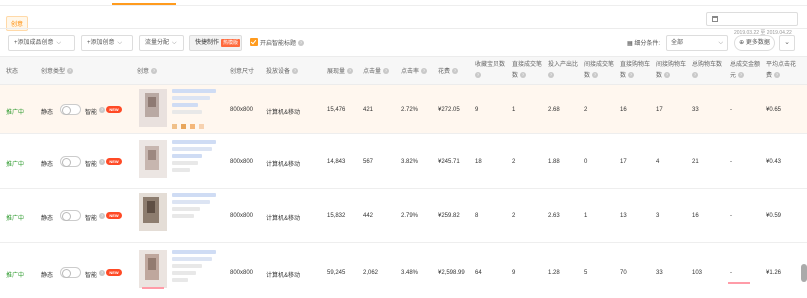  I want to click on indirect-cart-cell: 4, so click(658, 162).